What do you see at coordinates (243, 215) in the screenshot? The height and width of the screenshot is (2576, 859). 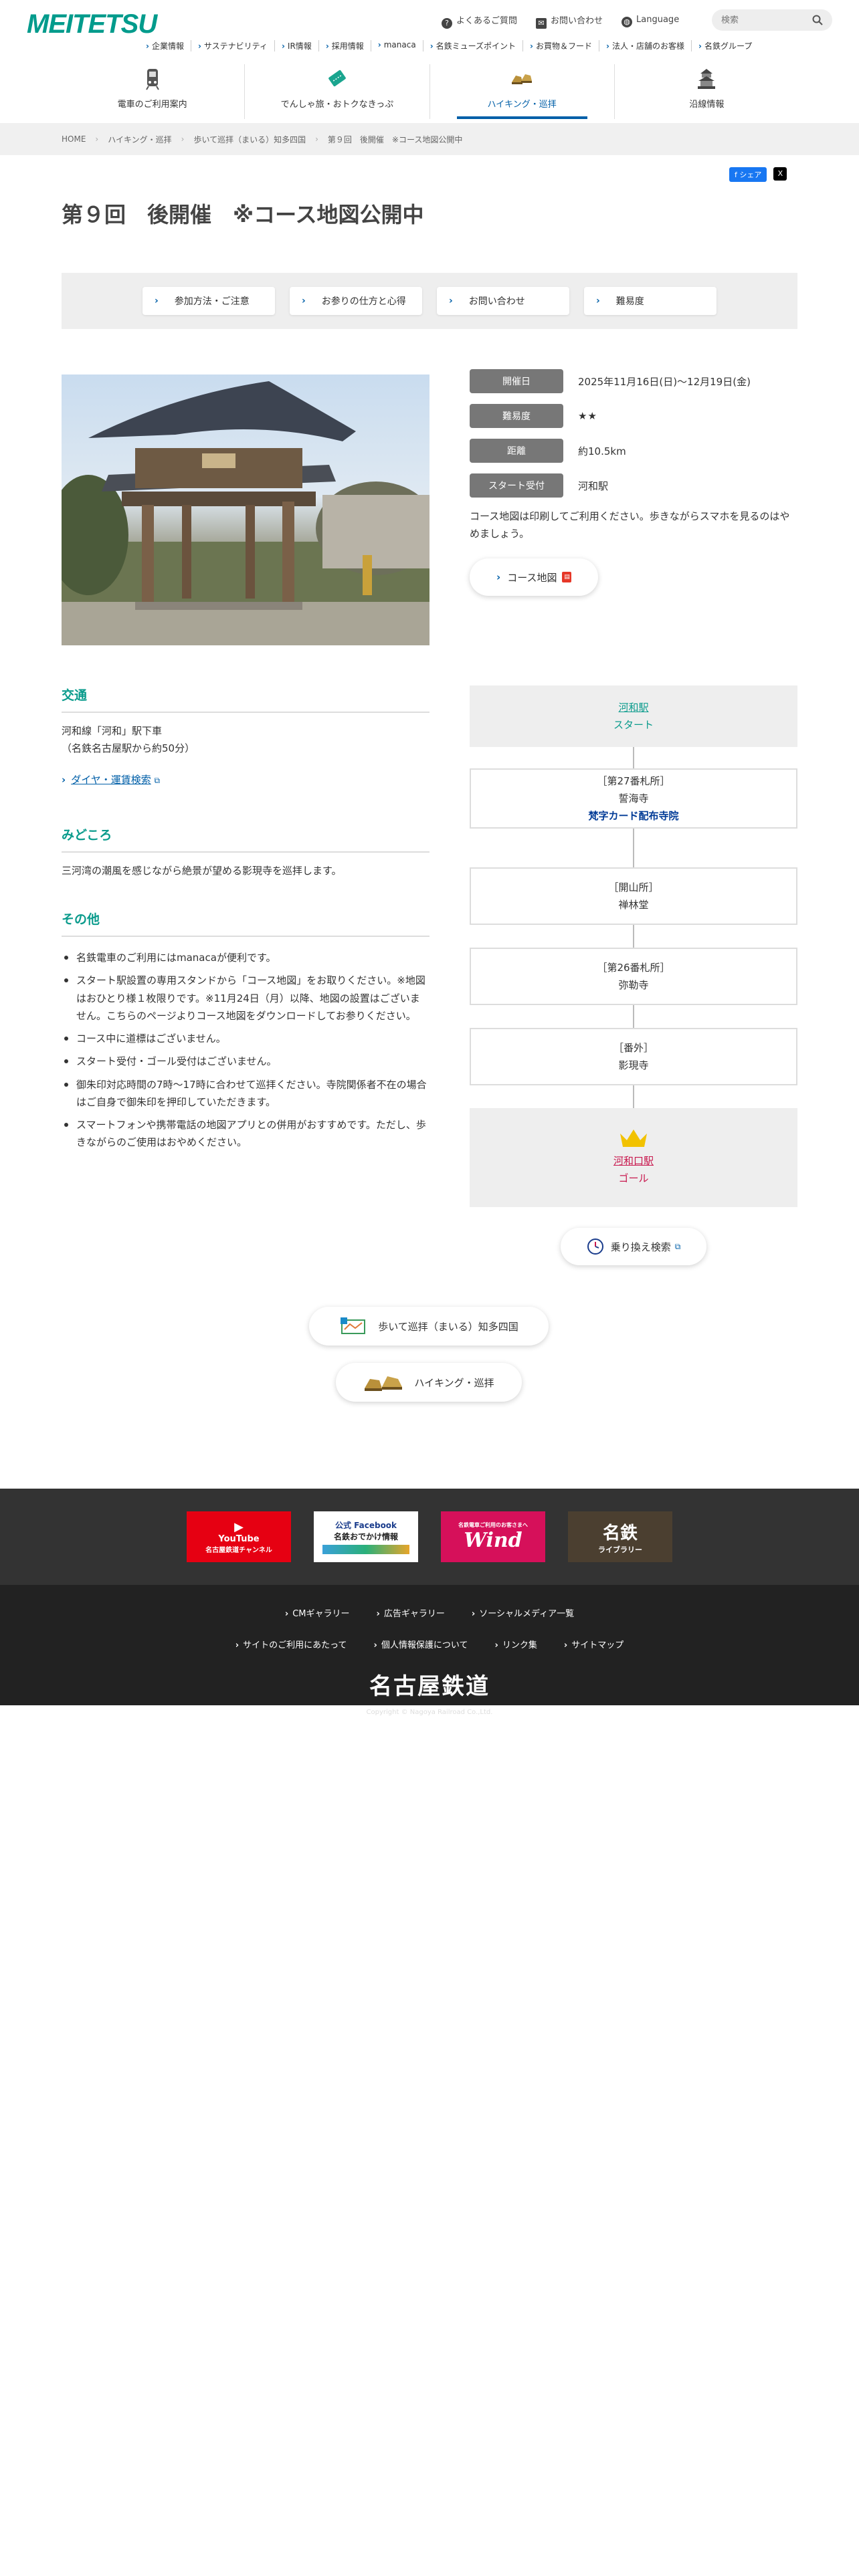 I see `page-title: 第９回 後開催 ※コース地図公開中` at bounding box center [243, 215].